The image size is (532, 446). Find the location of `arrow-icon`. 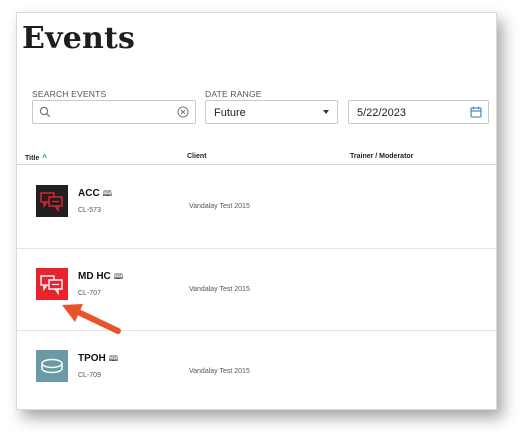

arrow-icon is located at coordinates (91, 319).